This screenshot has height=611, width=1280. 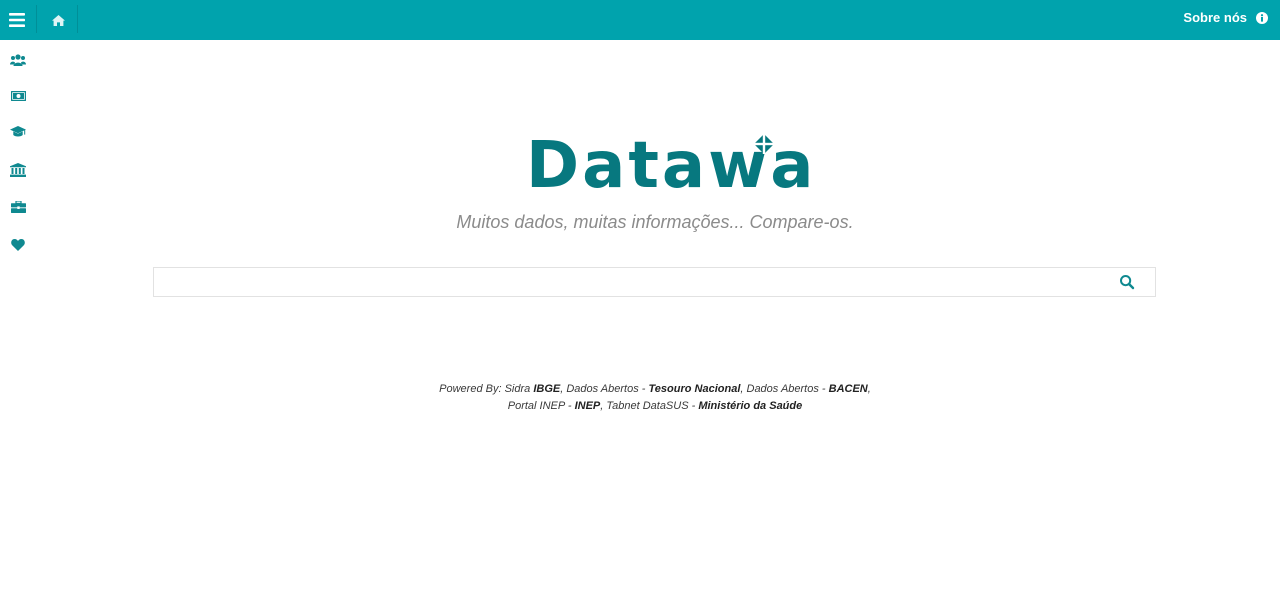 I want to click on datawa-logo: Datawa, so click(x=669, y=167).